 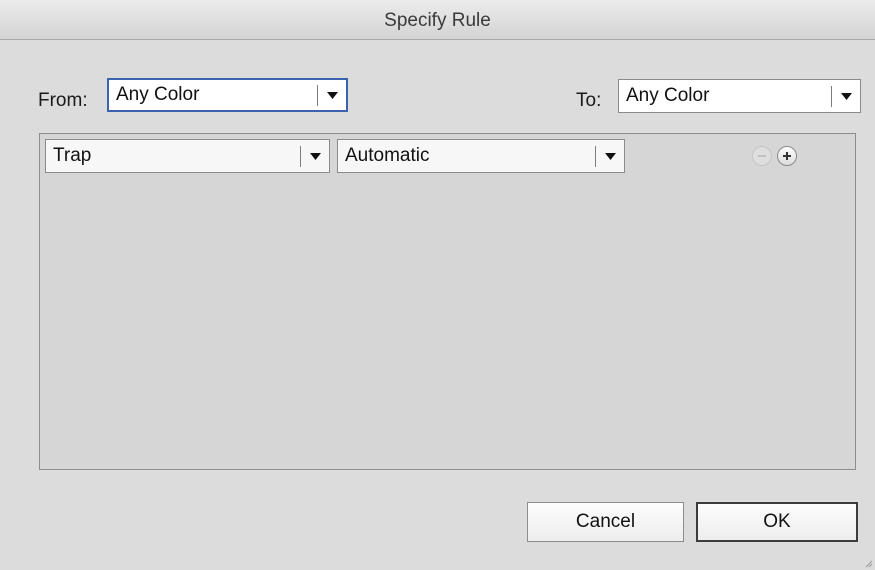 What do you see at coordinates (777, 522) in the screenshot?
I see `ok-button: OK` at bounding box center [777, 522].